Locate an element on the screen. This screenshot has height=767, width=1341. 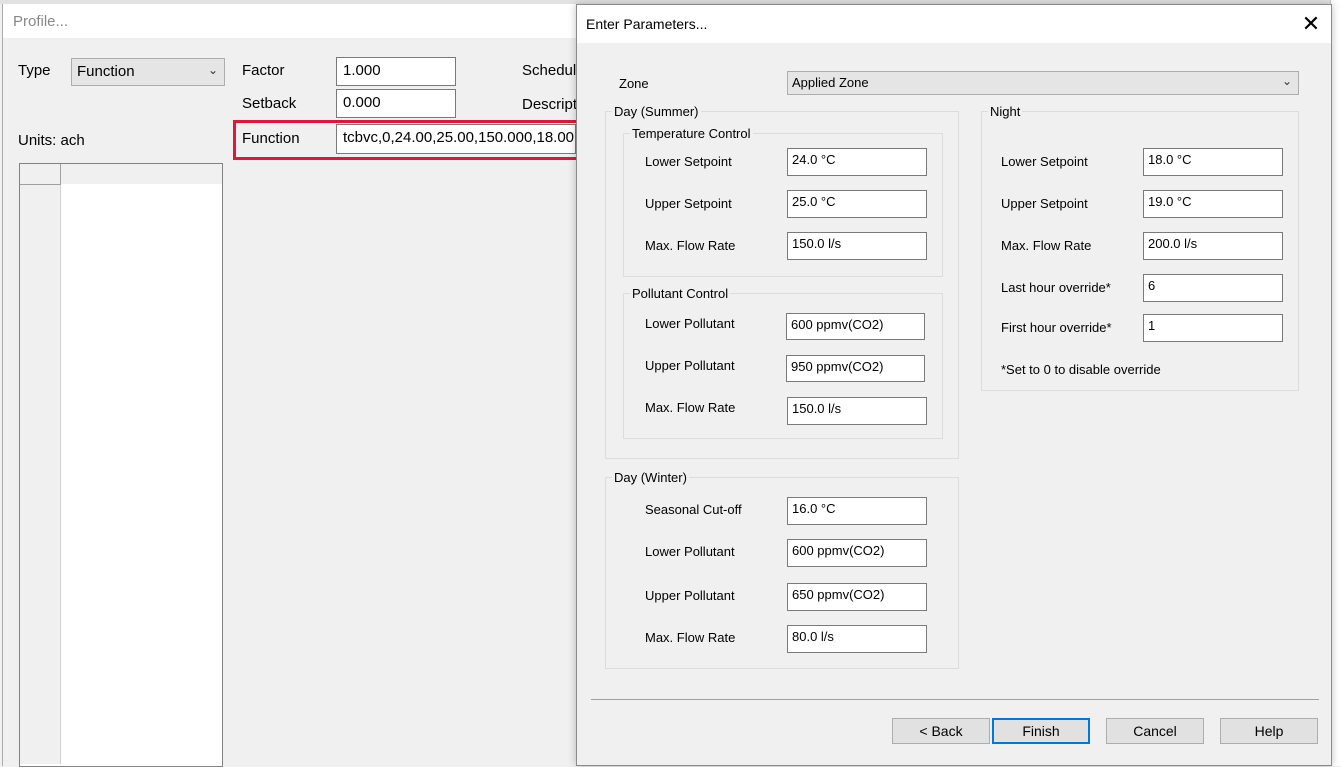
winter-flow-label: Max. Flow Rate is located at coordinates (690, 637).